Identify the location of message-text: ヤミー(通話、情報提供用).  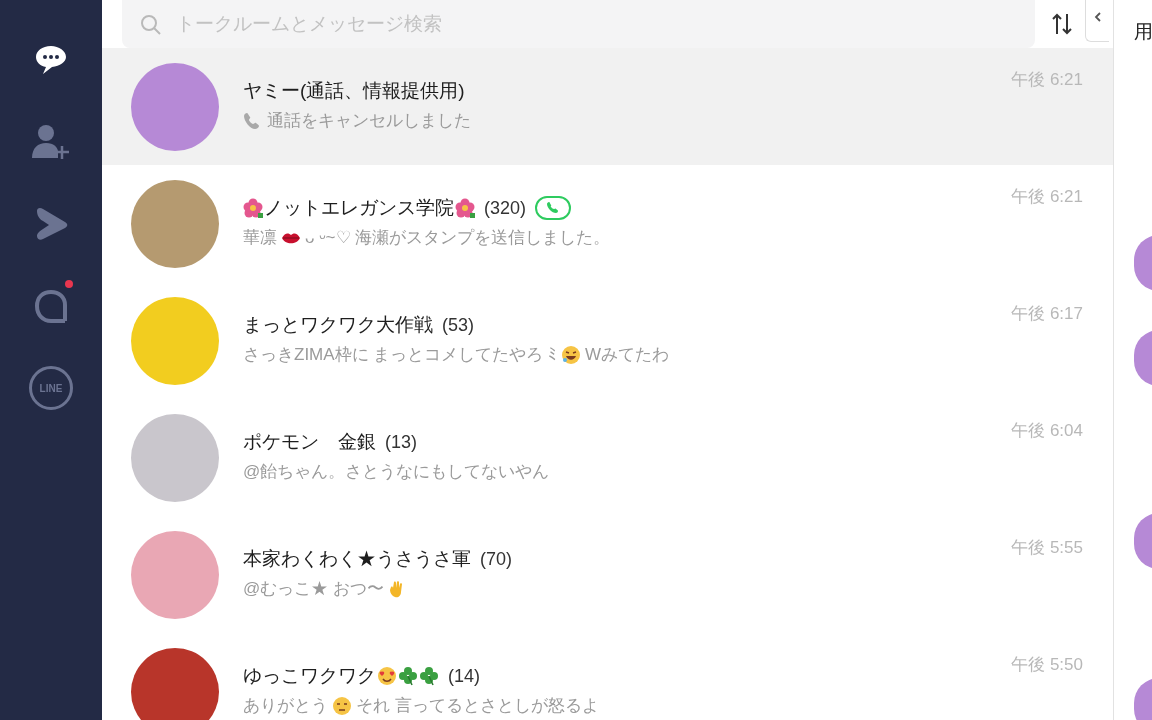
(354, 90).